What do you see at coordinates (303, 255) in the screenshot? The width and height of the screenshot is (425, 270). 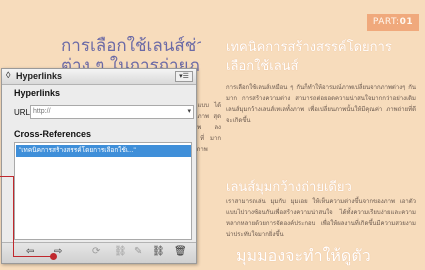 I see `bottom-heading: มุมมองจะทำให้ดูตัว` at bounding box center [303, 255].